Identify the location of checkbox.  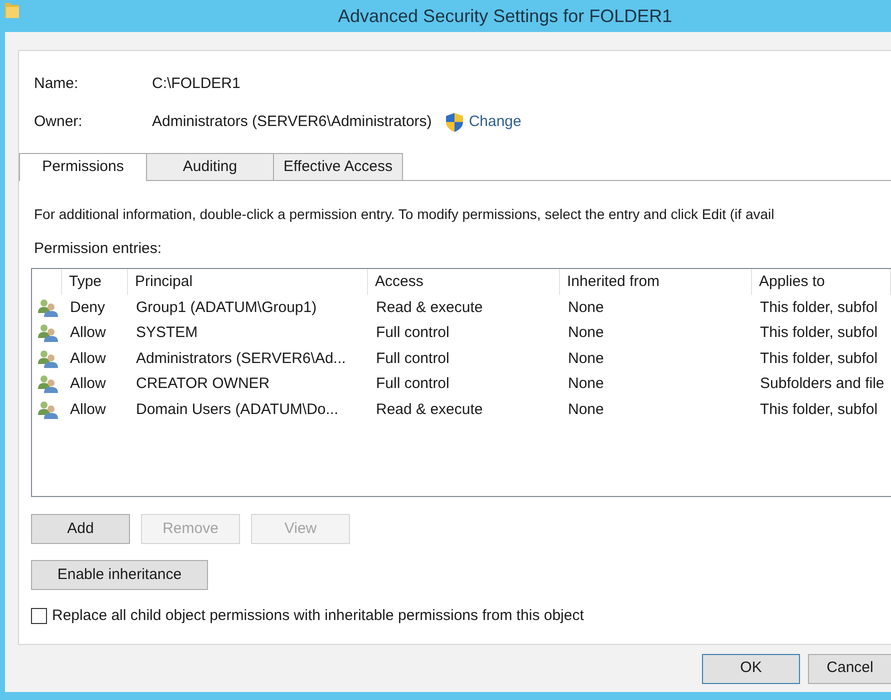
(39, 616).